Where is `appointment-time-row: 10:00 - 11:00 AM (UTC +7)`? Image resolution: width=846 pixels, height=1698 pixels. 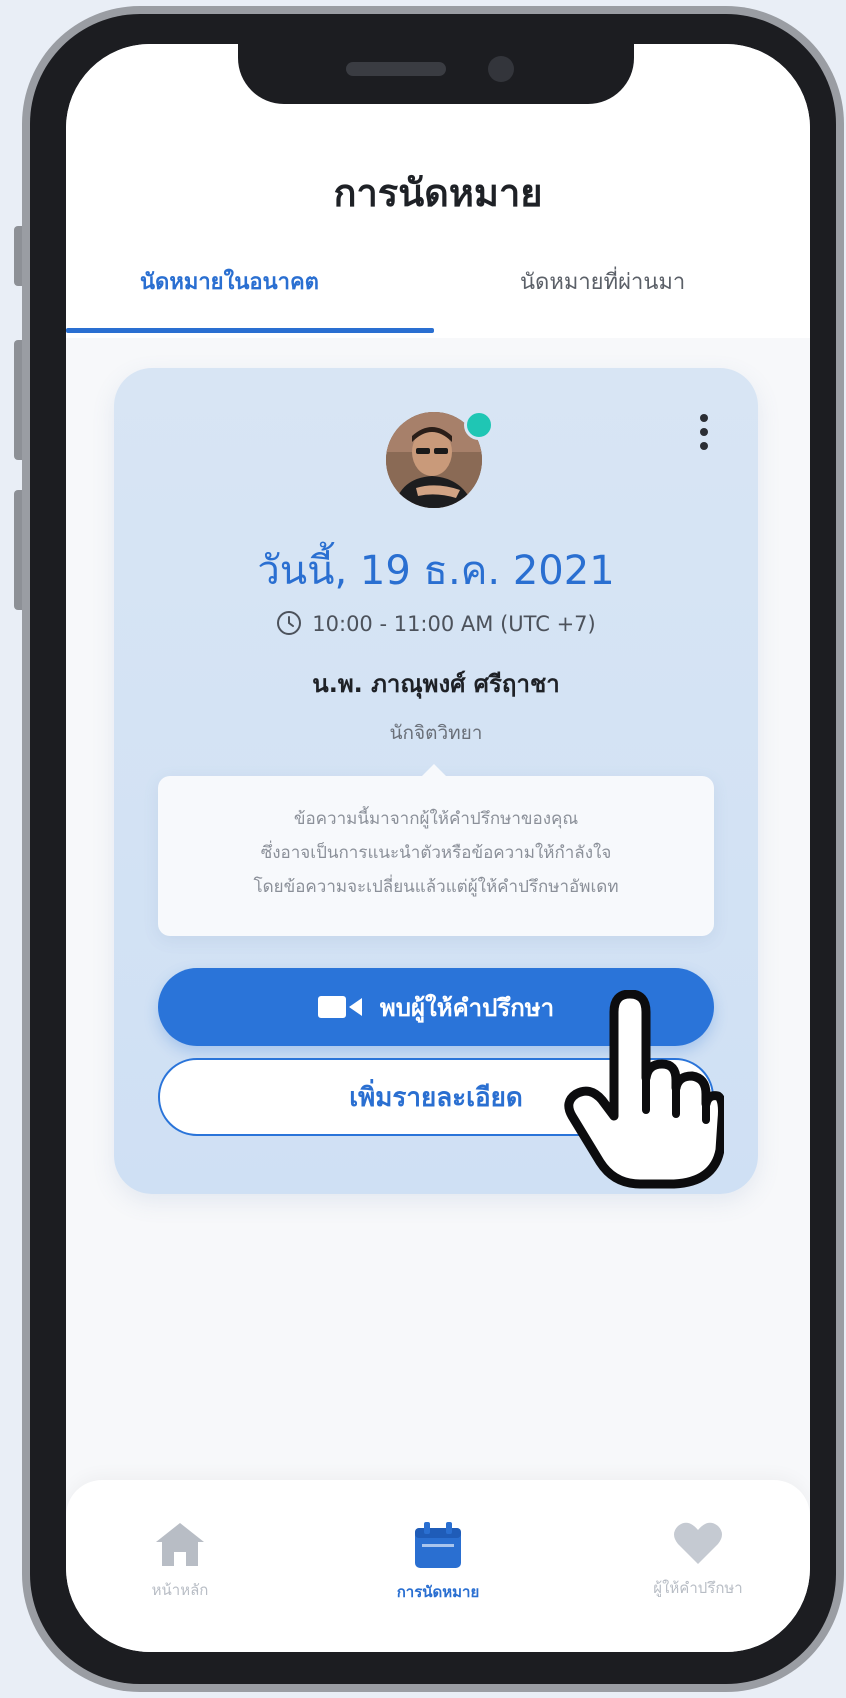 appointment-time-row: 10:00 - 11:00 AM (UTC +7) is located at coordinates (436, 623).